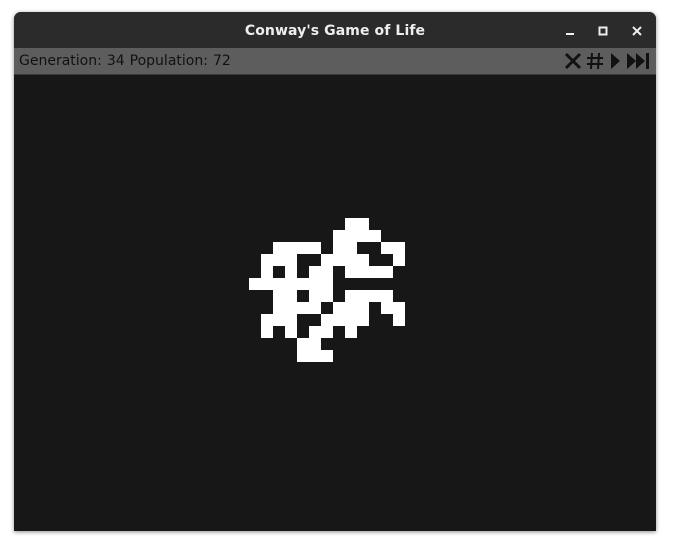  What do you see at coordinates (570, 34) in the screenshot?
I see `minimize-icon` at bounding box center [570, 34].